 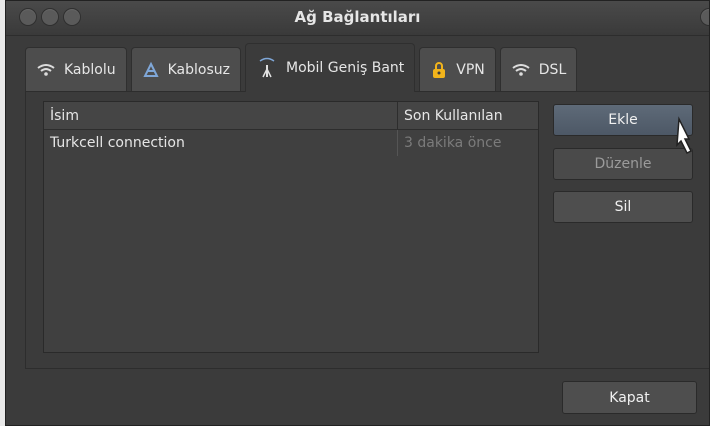 I want to click on tab-vpn: VPN, so click(x=457, y=69).